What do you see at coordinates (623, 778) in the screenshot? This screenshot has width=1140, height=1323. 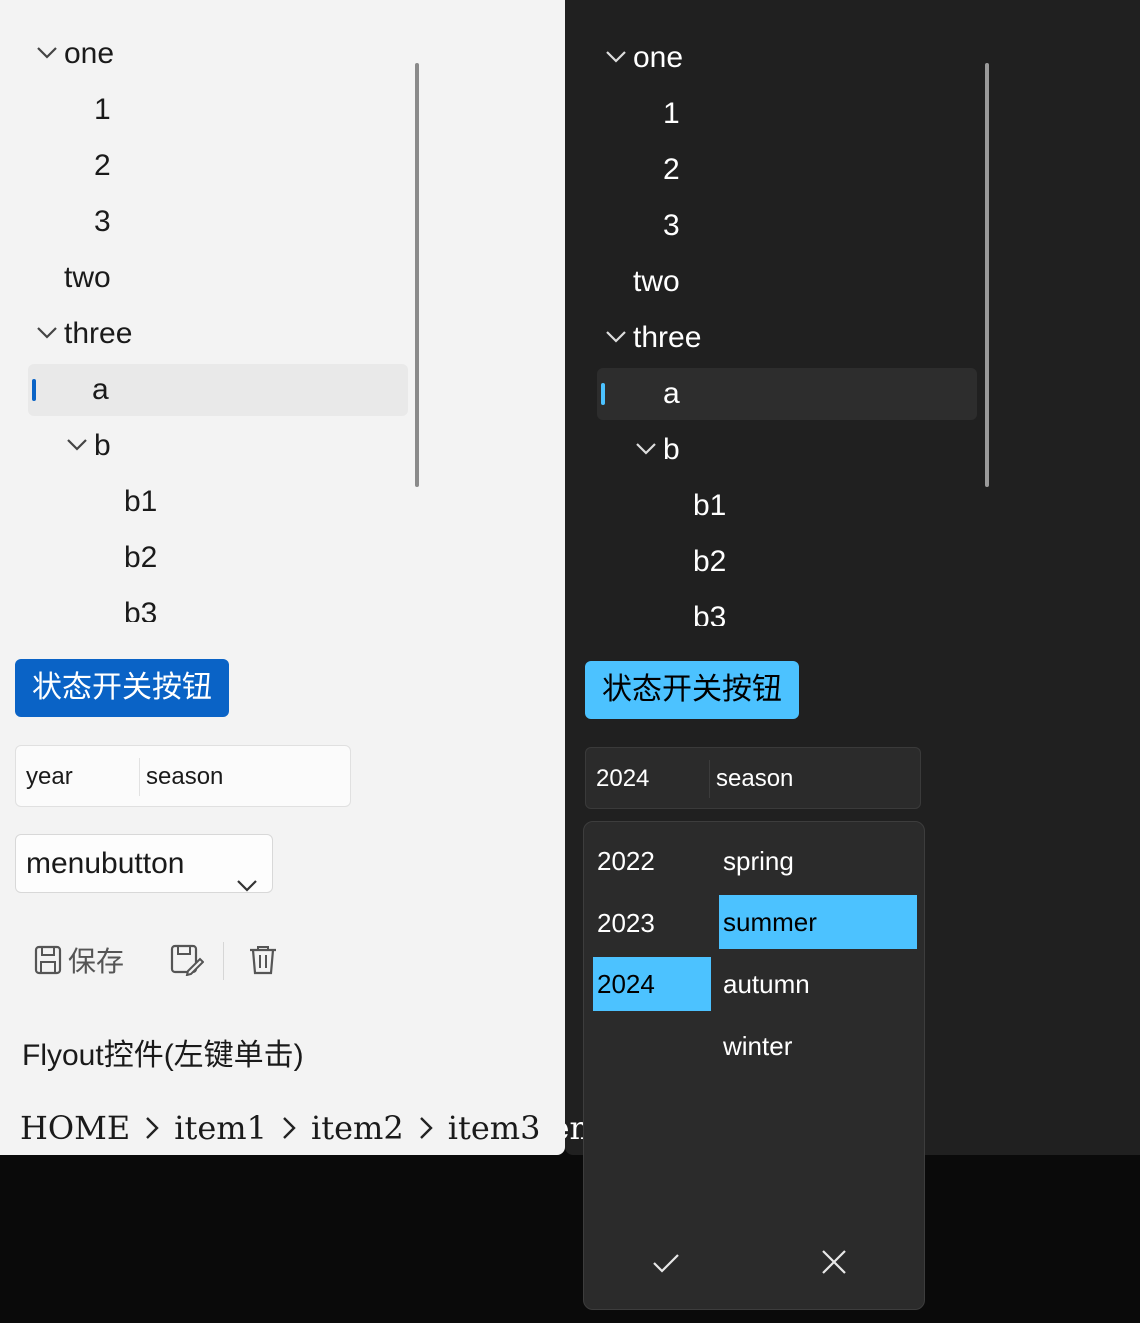 I see `picker-year: 2024` at bounding box center [623, 778].